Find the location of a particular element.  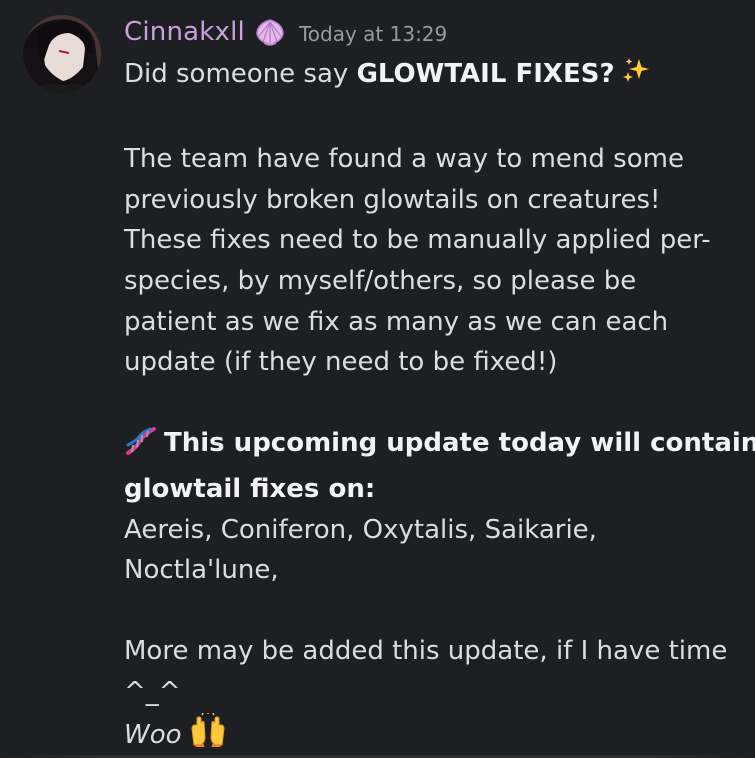

intro-text: Did someone say is located at coordinates (240, 74).